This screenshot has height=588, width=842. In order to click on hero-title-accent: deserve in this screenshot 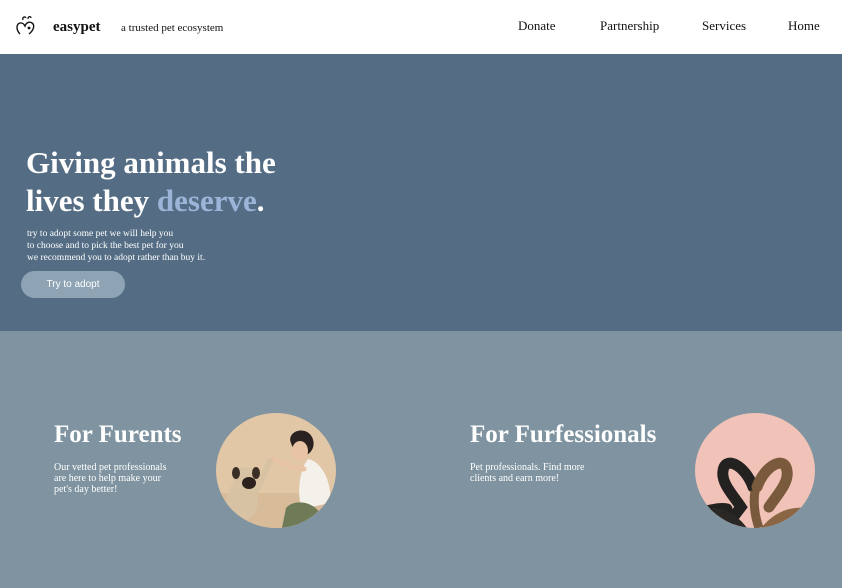, I will do `click(206, 200)`.